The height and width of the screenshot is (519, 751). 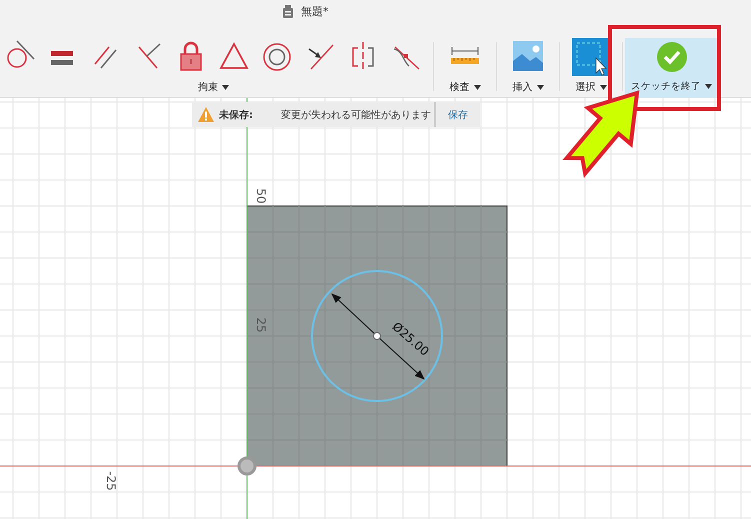 I want to click on group-menu: 選択, so click(x=591, y=87).